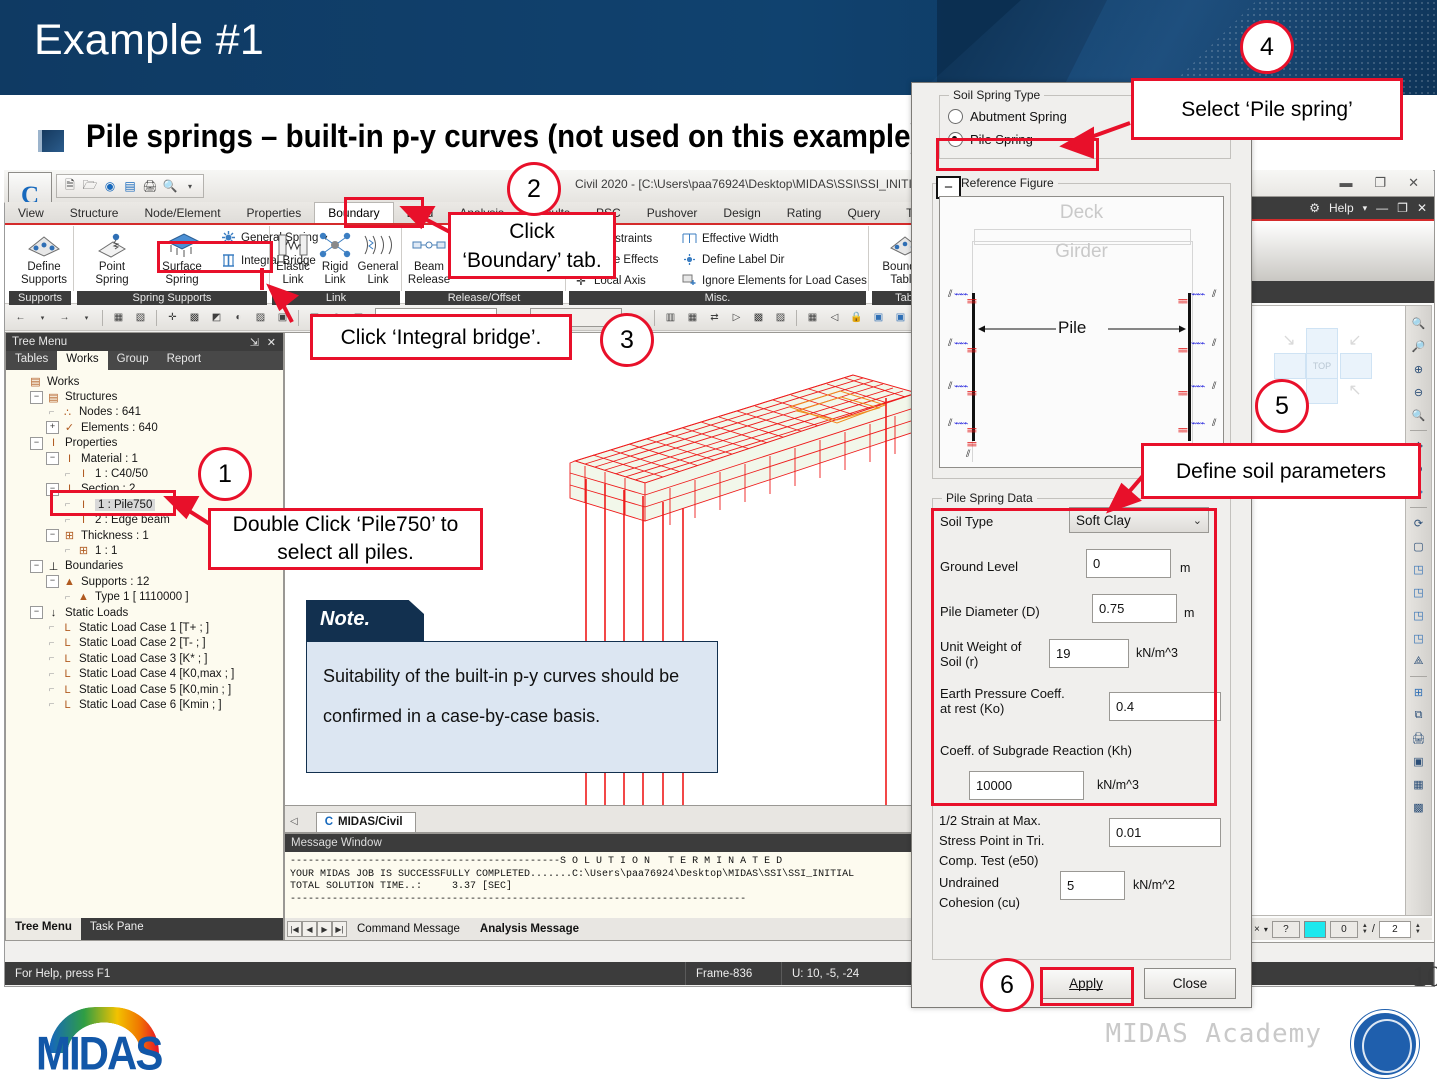  Describe the element at coordinates (1419, 715) in the screenshot. I see `copy-view-icon: ⧉` at that location.